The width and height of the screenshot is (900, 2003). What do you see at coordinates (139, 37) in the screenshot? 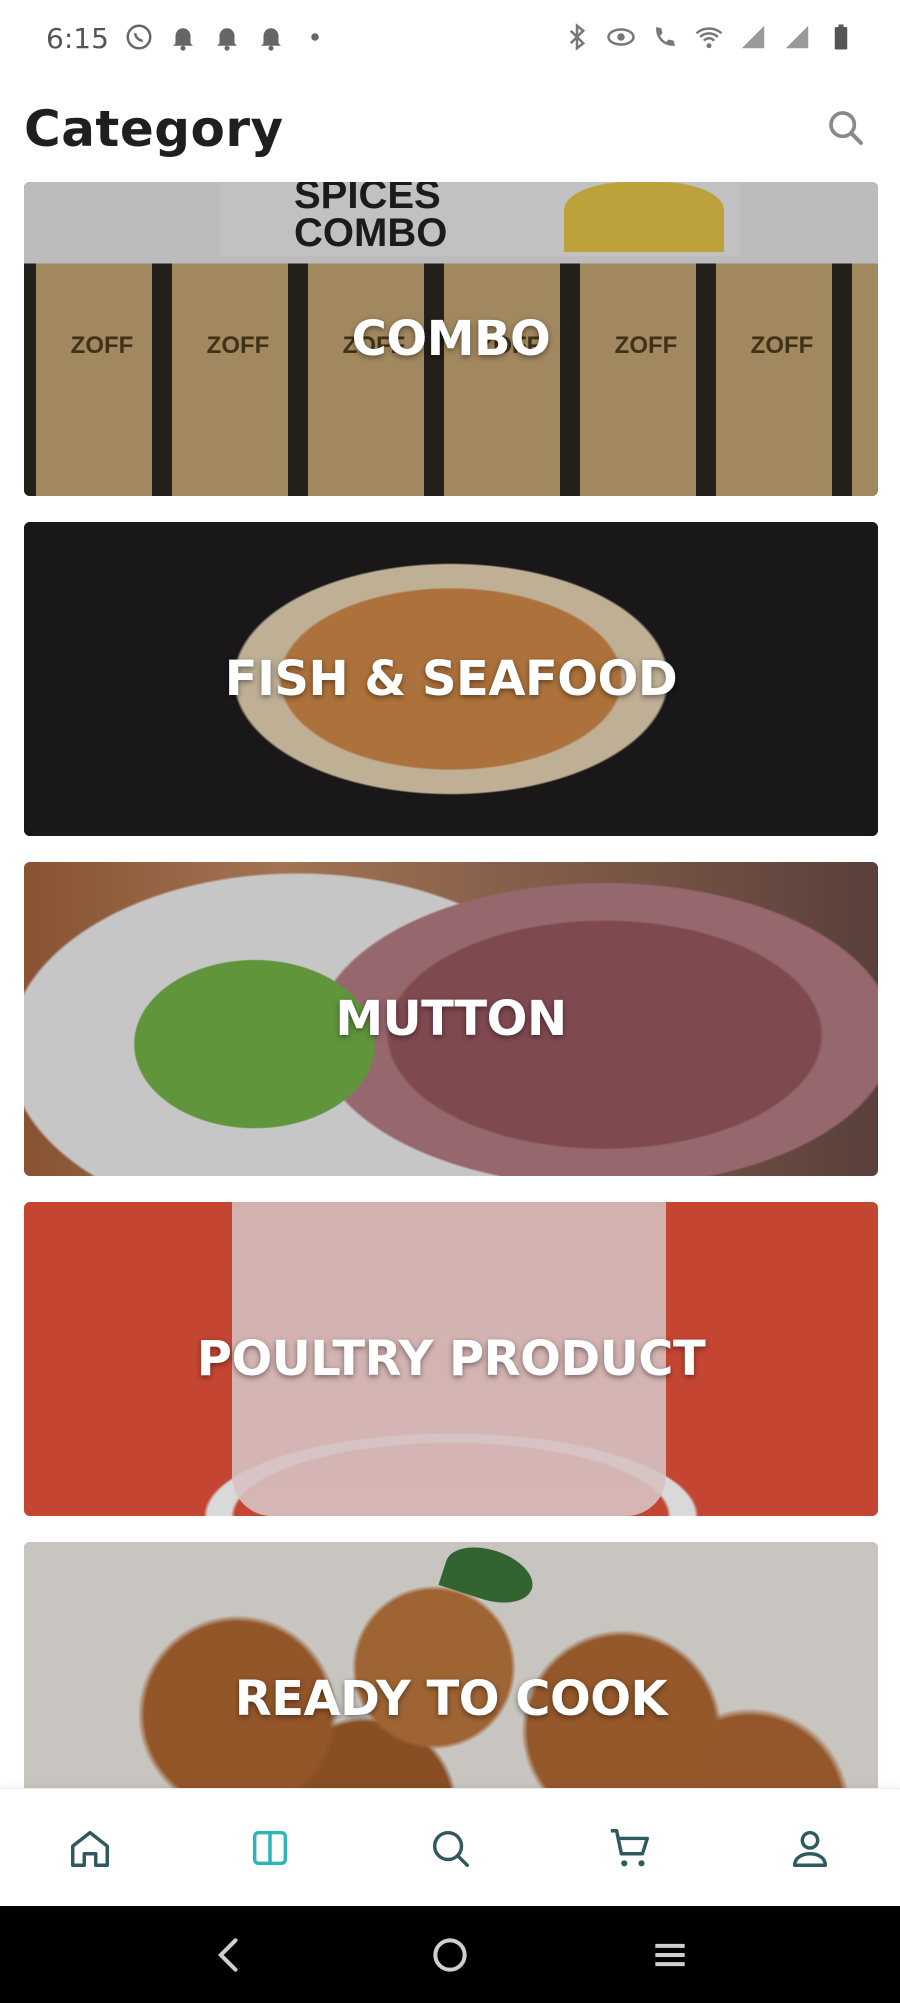
I see `whatsapp-icon` at bounding box center [139, 37].